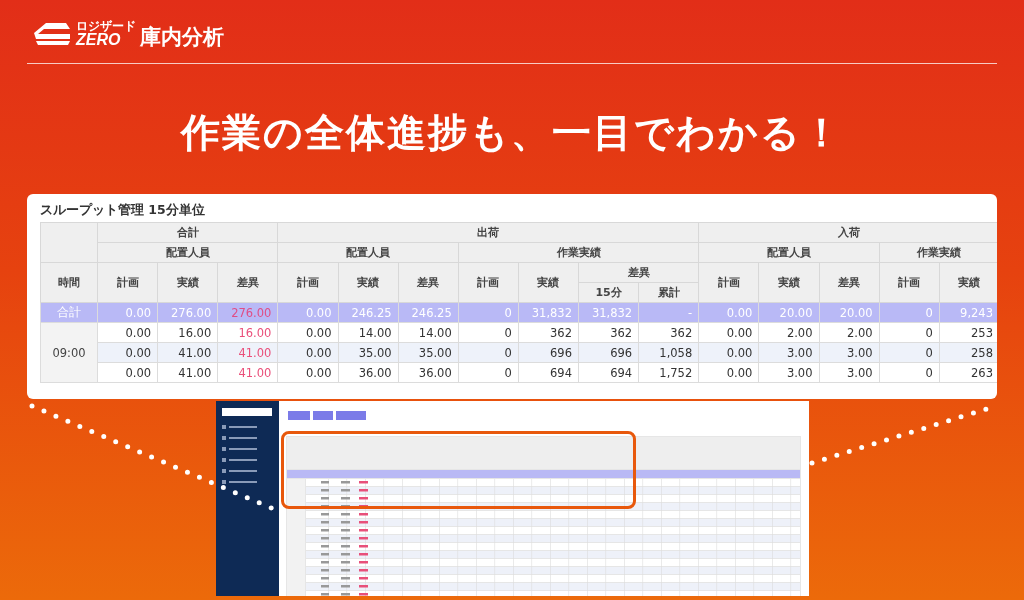 The image size is (1024, 600). Describe the element at coordinates (69, 352) in the screenshot. I see `table-cell: 09:00` at that location.